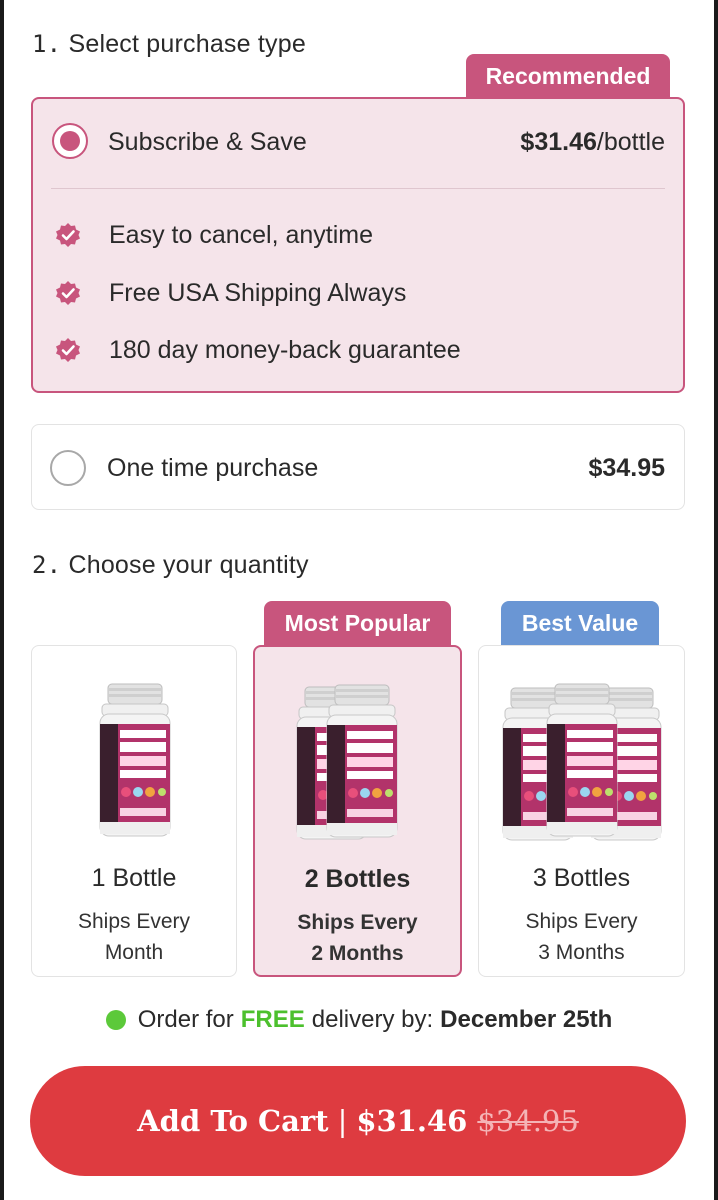 The height and width of the screenshot is (1200, 718). Describe the element at coordinates (272, 1019) in the screenshot. I see `delivery-free: FREE` at that location.